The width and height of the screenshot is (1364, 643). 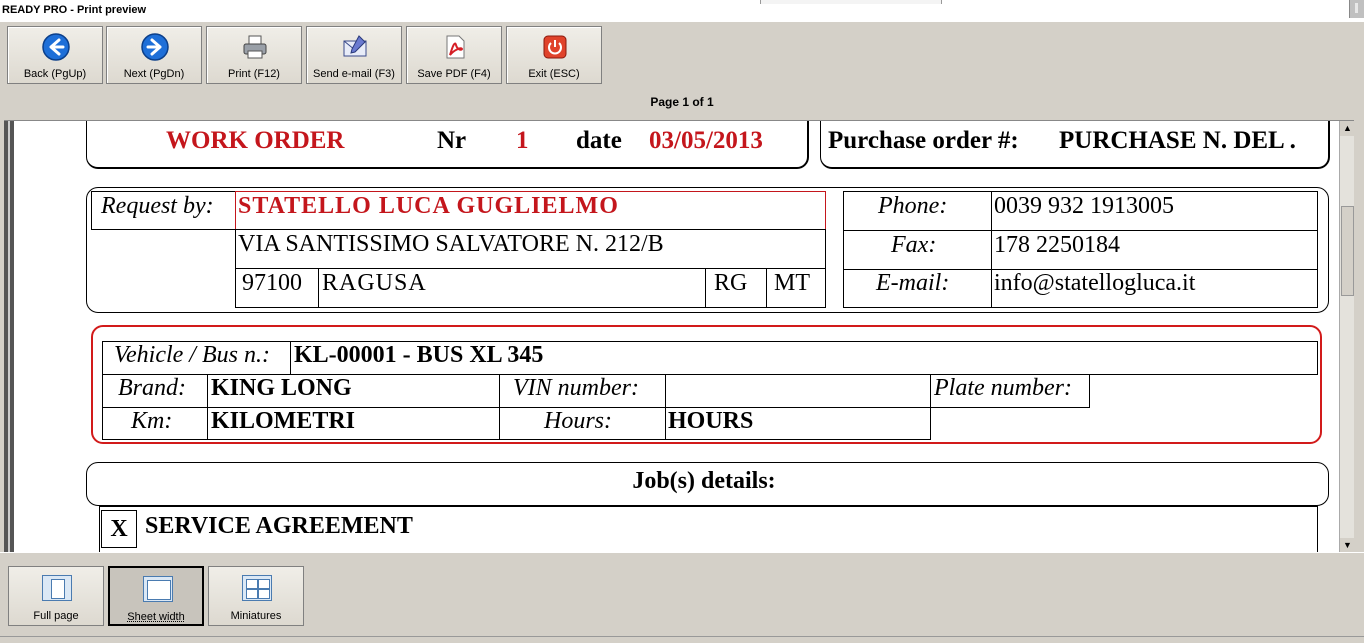 I want to click on view-mode-bar: Full page Sheet width Miniatures, so click(x=682, y=597).